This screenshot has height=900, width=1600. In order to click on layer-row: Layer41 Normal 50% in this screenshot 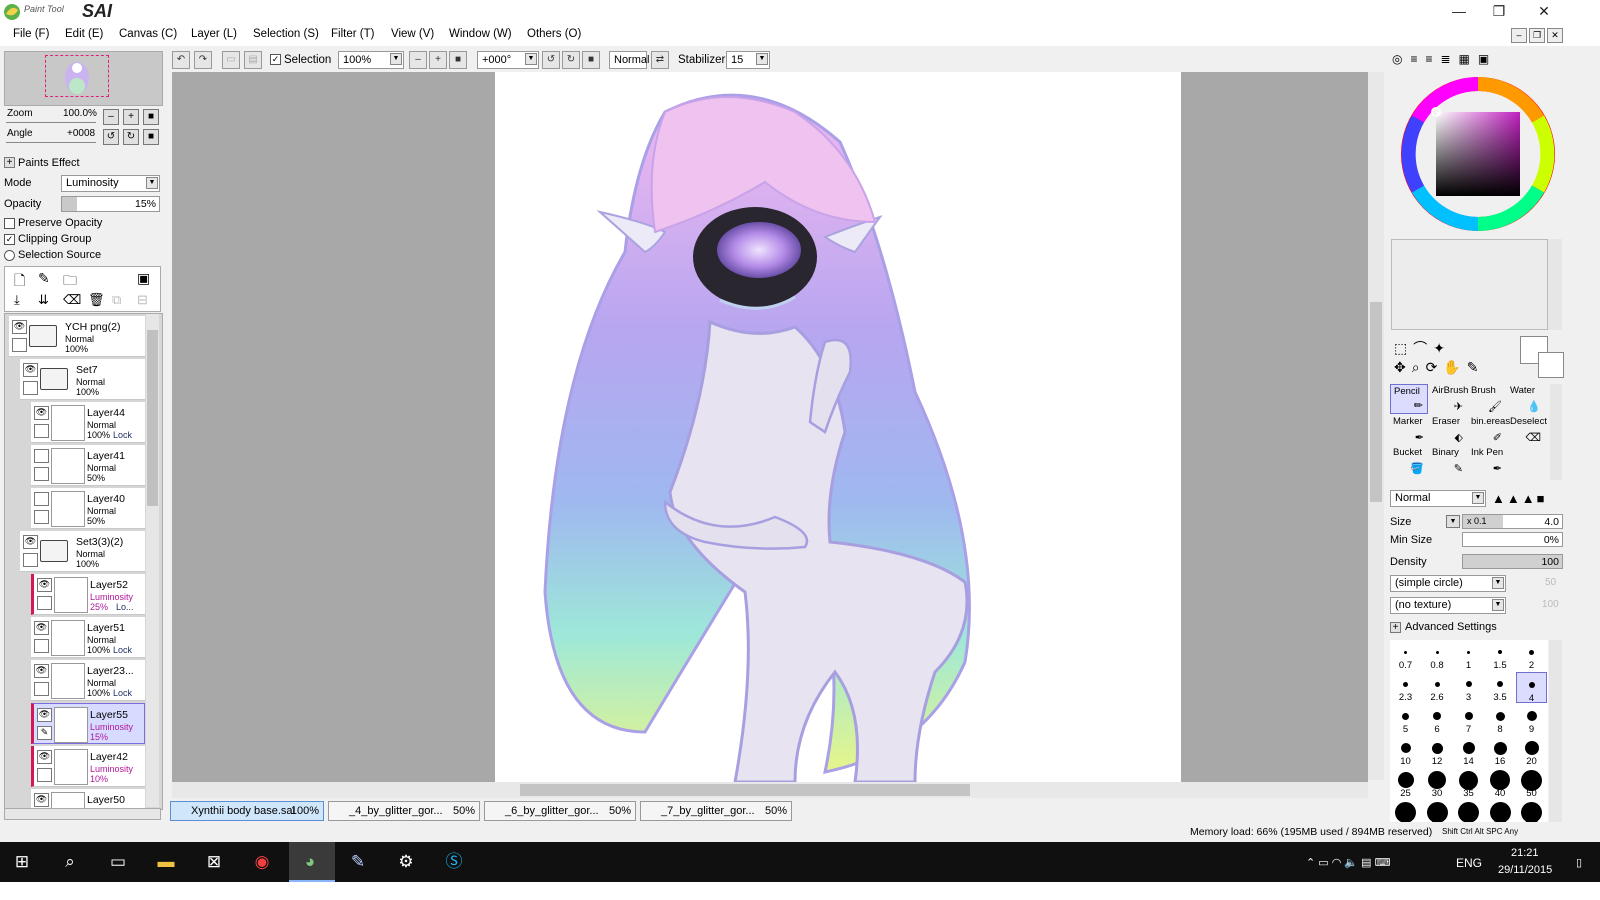, I will do `click(88, 465)`.